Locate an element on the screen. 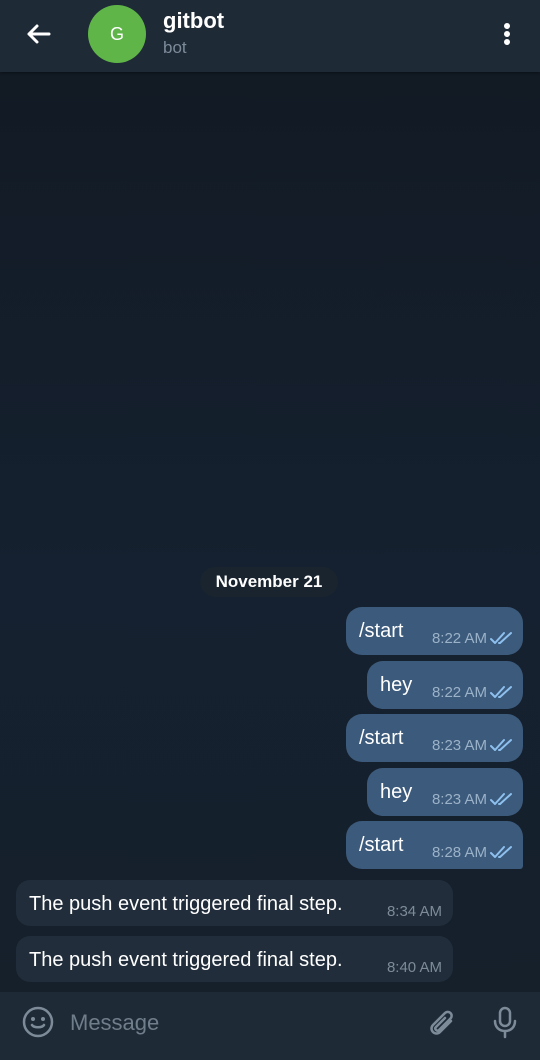 The width and height of the screenshot is (540, 1060). outgoing-message: /start 8:22 AM is located at coordinates (434, 631).